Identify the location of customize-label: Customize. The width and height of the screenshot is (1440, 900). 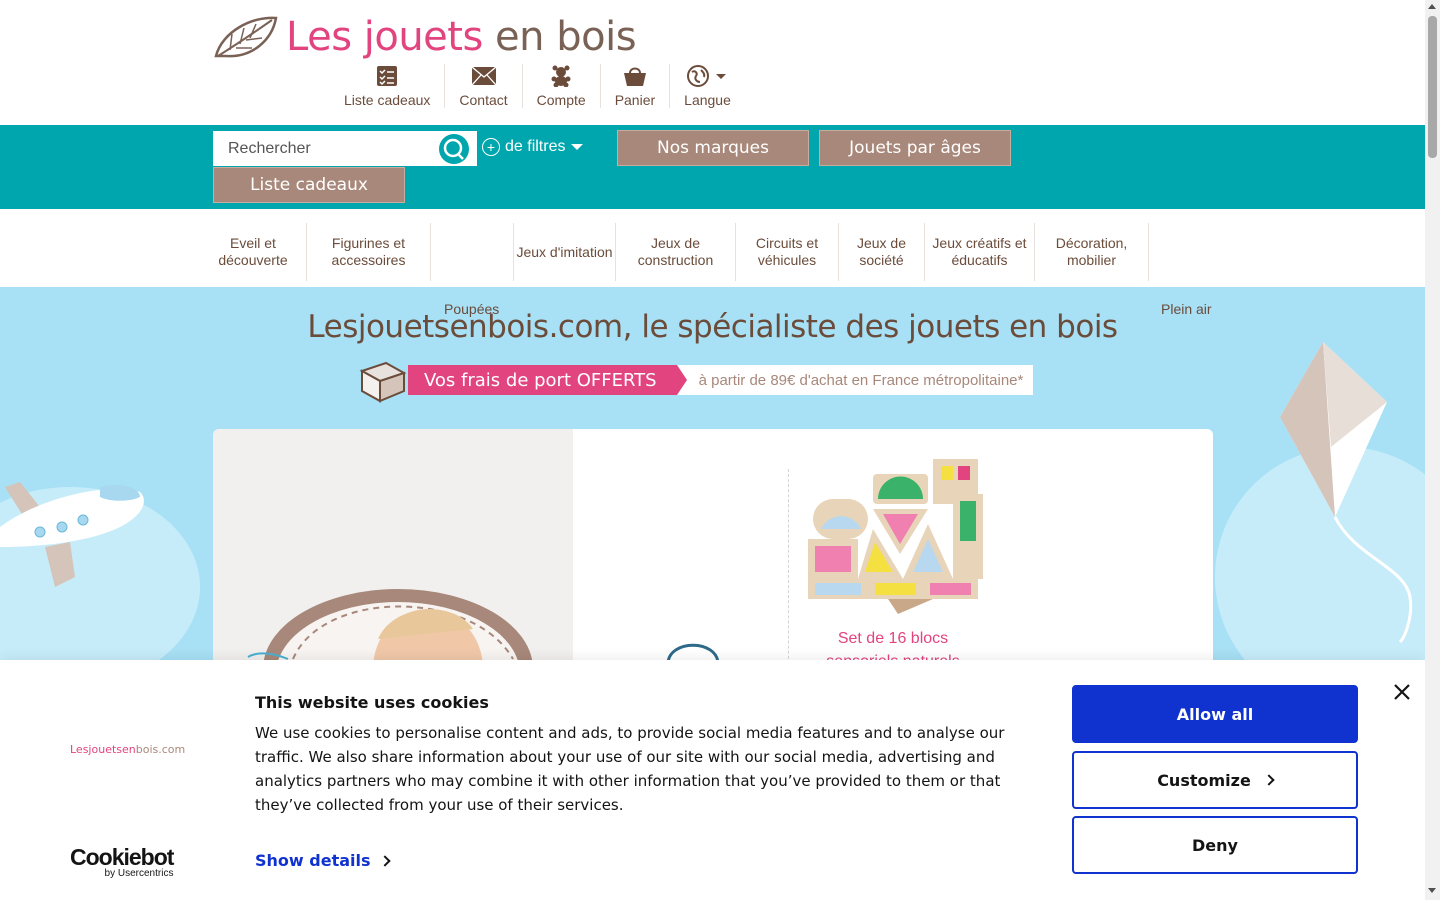
(1204, 780).